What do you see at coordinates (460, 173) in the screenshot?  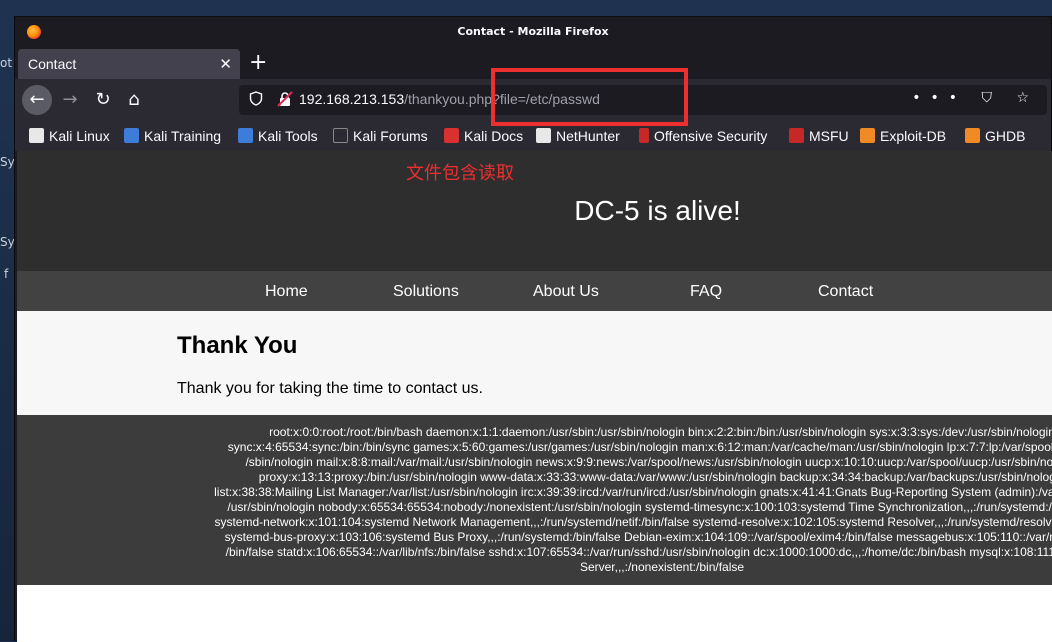 I see `annotation-text: 文件包含读取` at bounding box center [460, 173].